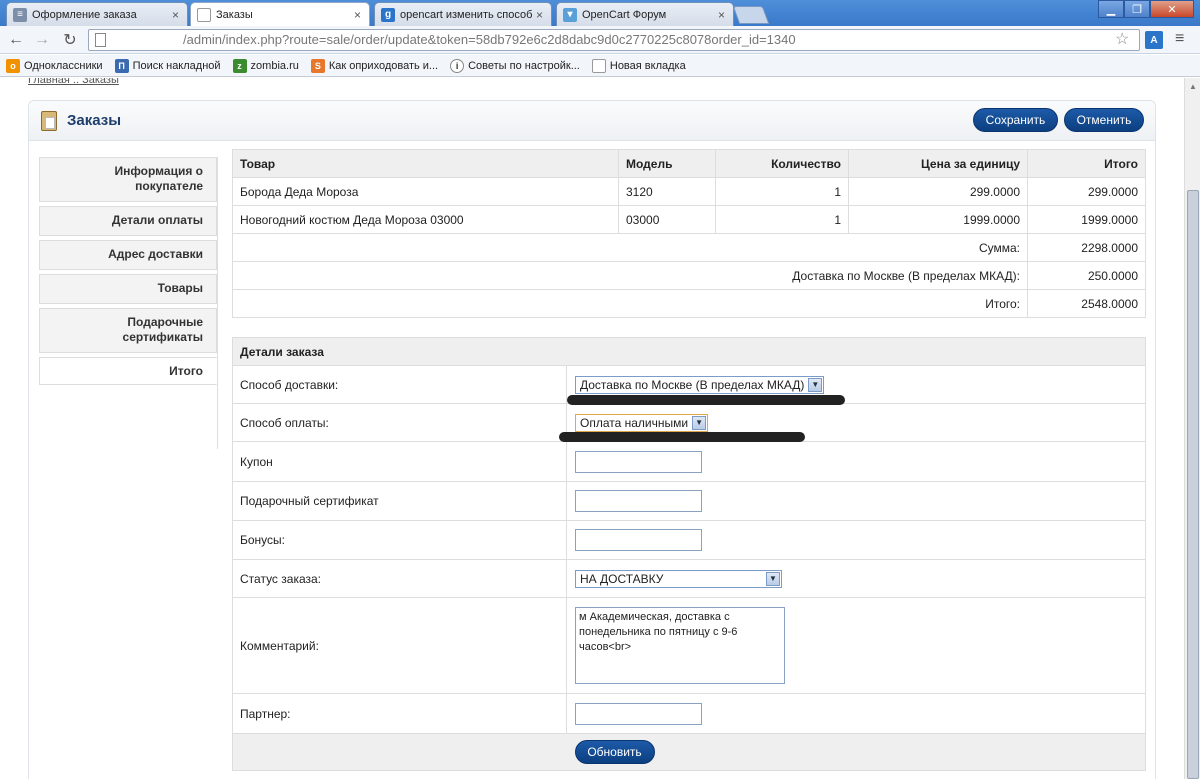 The image size is (1200, 779). I want to click on back-icon: ←, so click(16, 40).